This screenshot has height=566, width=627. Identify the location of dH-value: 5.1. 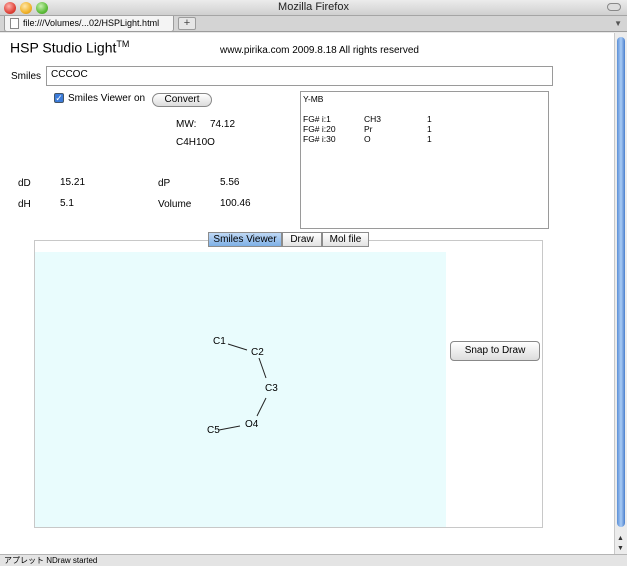
(67, 203).